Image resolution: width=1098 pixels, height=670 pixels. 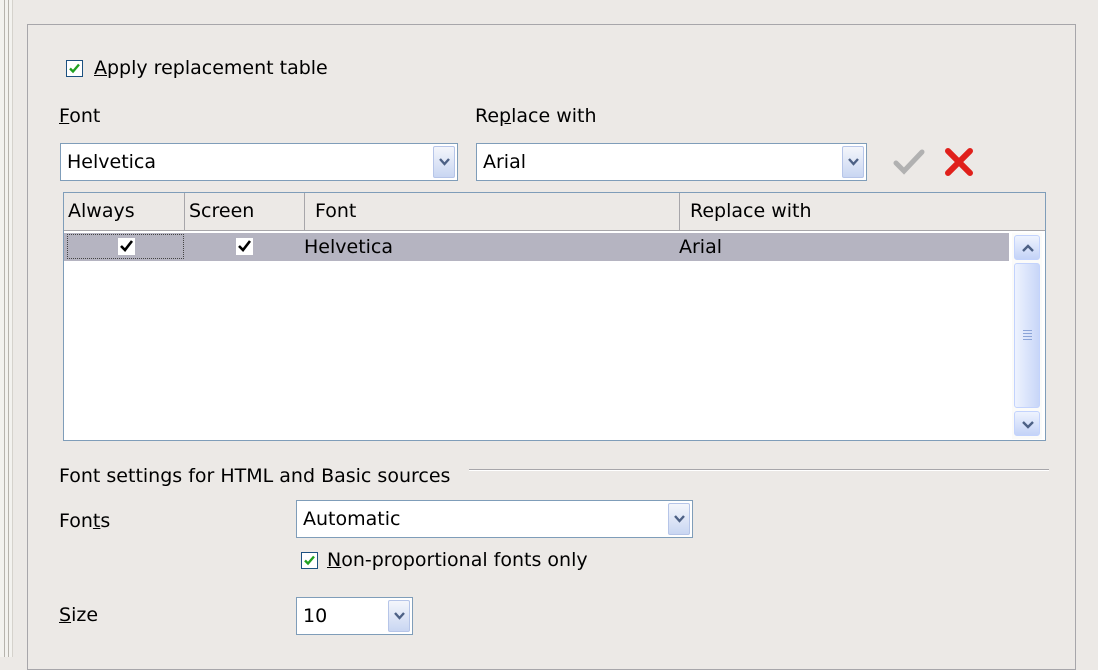 I want to click on font-combobox: Helvetica, so click(x=259, y=162).